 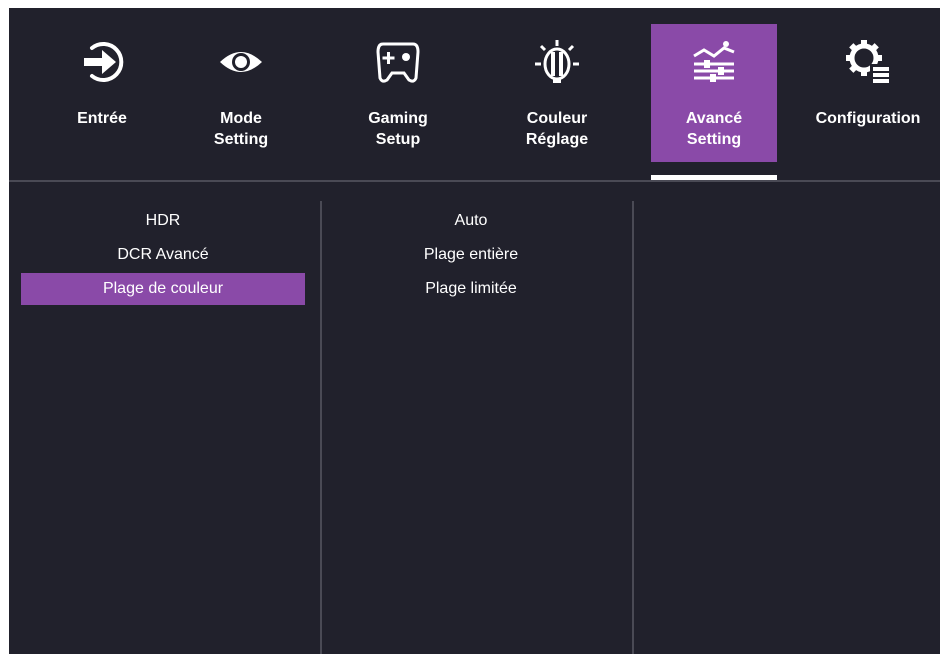 What do you see at coordinates (241, 62) in the screenshot?
I see `eye-icon` at bounding box center [241, 62].